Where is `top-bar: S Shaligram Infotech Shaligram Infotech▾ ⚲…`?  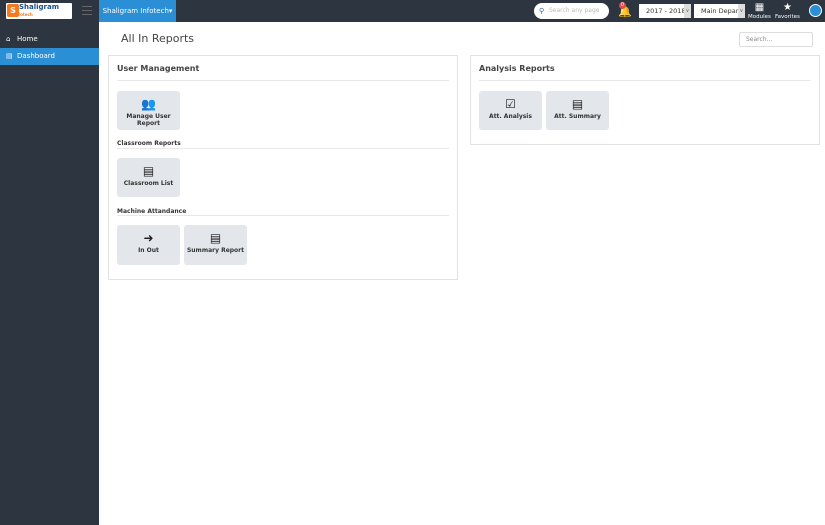 top-bar: S Shaligram Infotech Shaligram Infotech▾ ⚲… is located at coordinates (412, 11).